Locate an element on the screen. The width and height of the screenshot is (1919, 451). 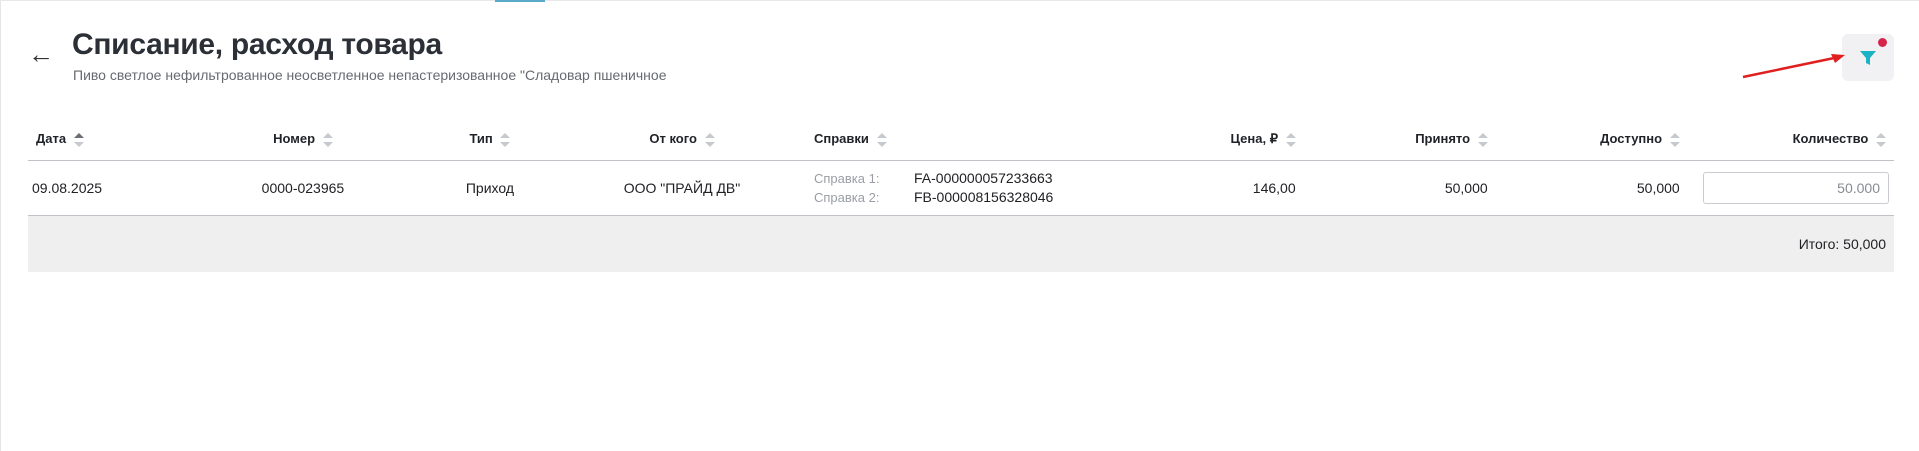
cell-from: ООО "ПРАЙД ДВ" is located at coordinates (681, 188).